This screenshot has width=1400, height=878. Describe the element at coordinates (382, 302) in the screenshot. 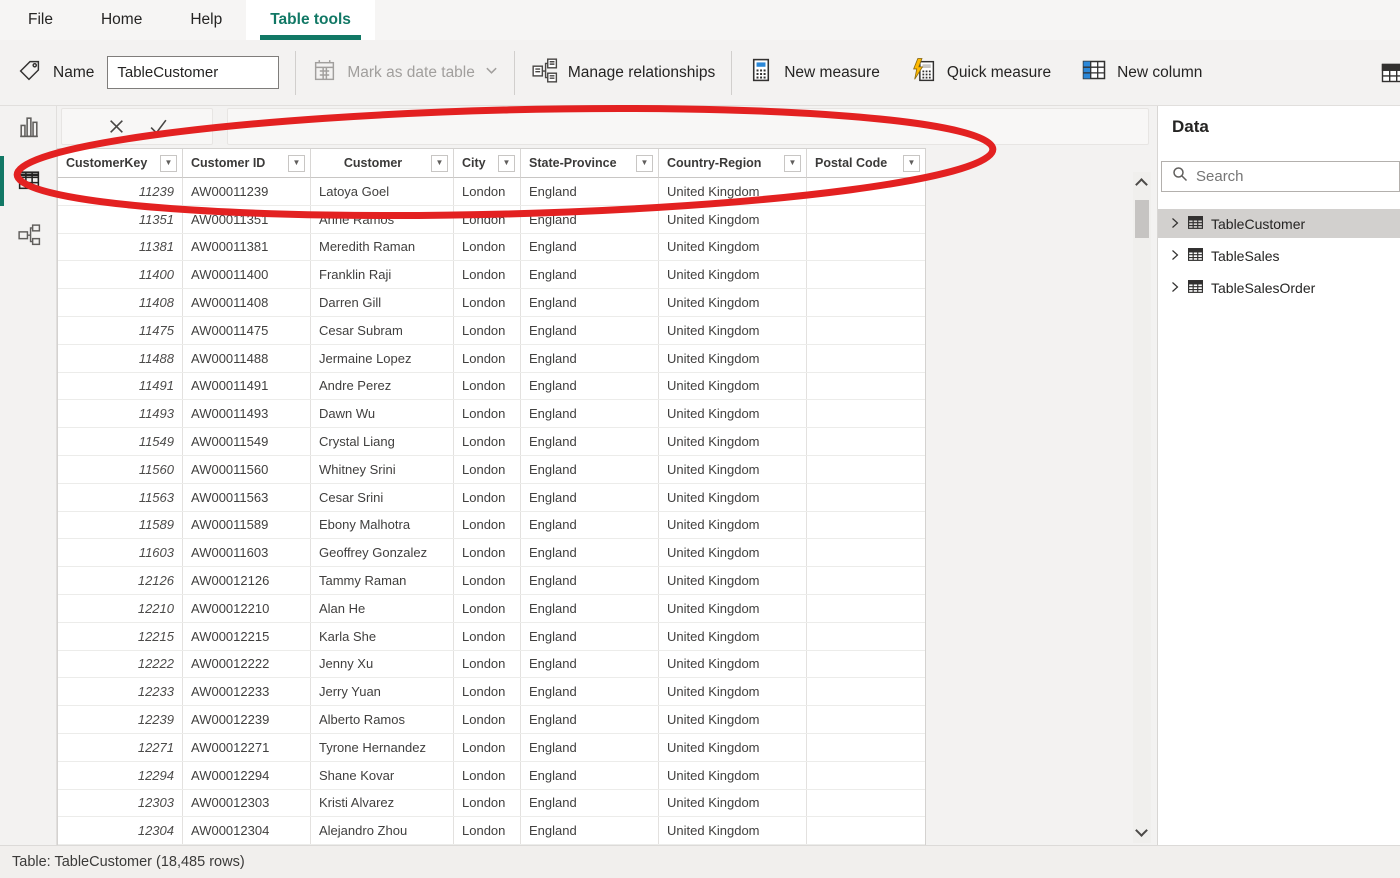

I see `cell-customer-name: Darren Gill` at that location.